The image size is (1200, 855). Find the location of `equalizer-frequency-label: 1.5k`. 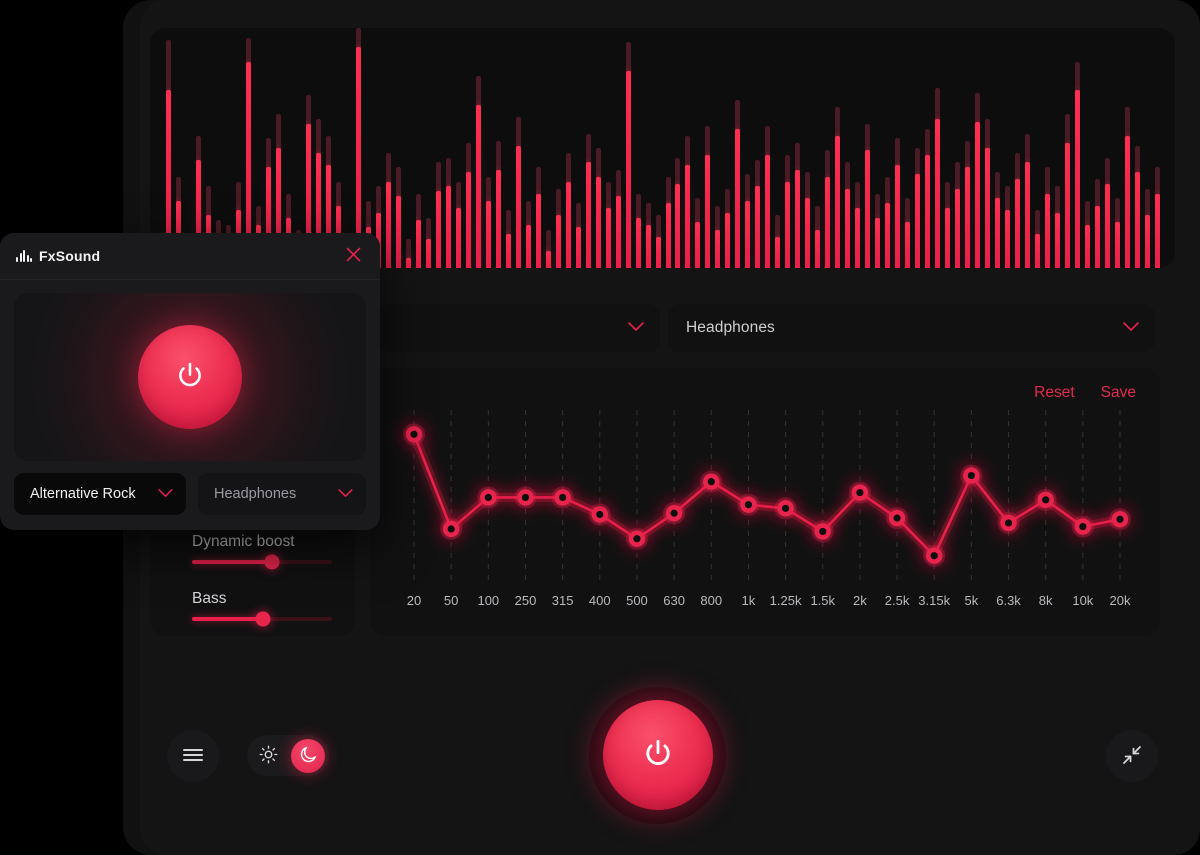

equalizer-frequency-label: 1.5k is located at coordinates (823, 600).